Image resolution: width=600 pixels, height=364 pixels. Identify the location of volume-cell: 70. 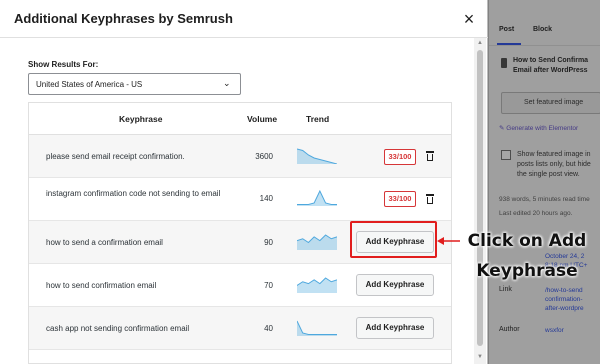
(268, 285).